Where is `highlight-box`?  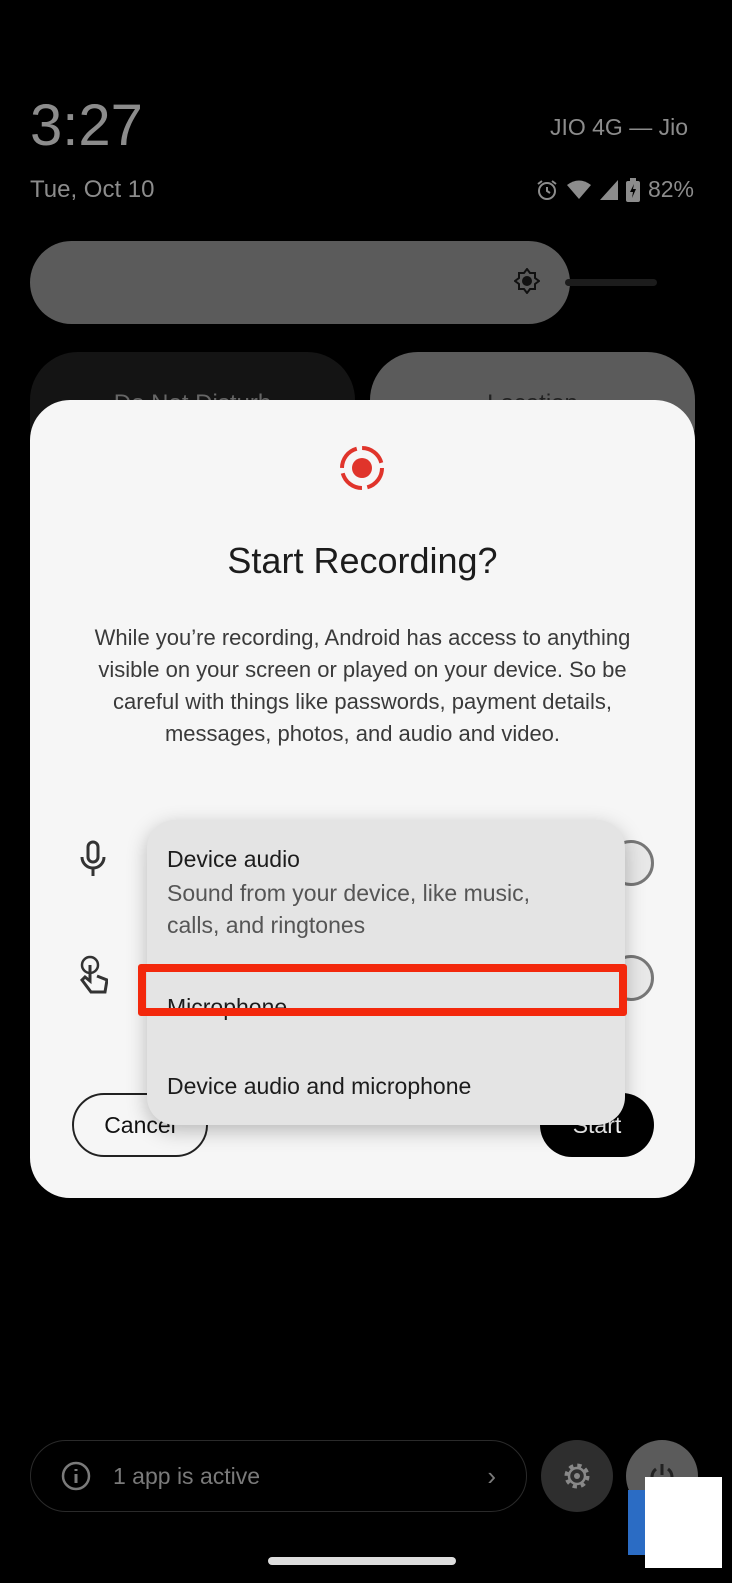 highlight-box is located at coordinates (382, 990).